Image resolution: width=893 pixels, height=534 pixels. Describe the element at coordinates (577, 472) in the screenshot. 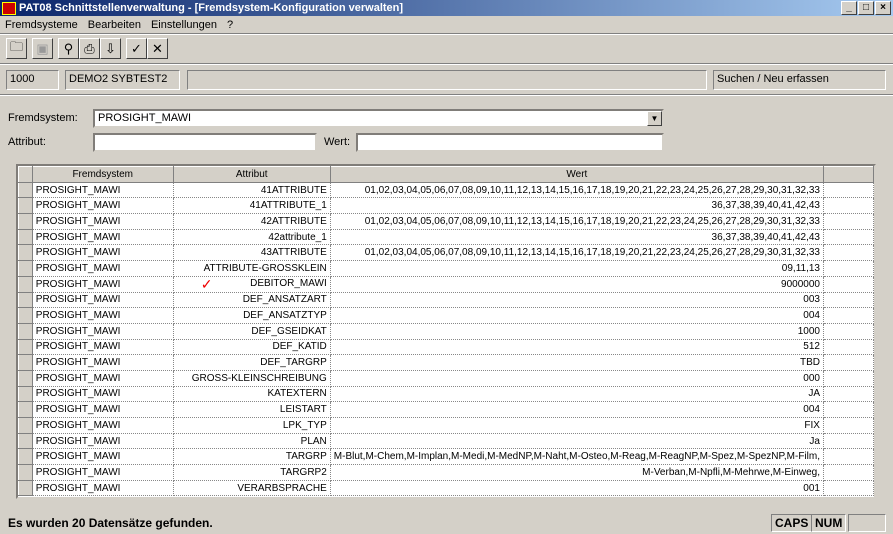

I see `cell-wert: M-Verban,M-Npfli,M-Mehrwe,M-Einweg,` at that location.